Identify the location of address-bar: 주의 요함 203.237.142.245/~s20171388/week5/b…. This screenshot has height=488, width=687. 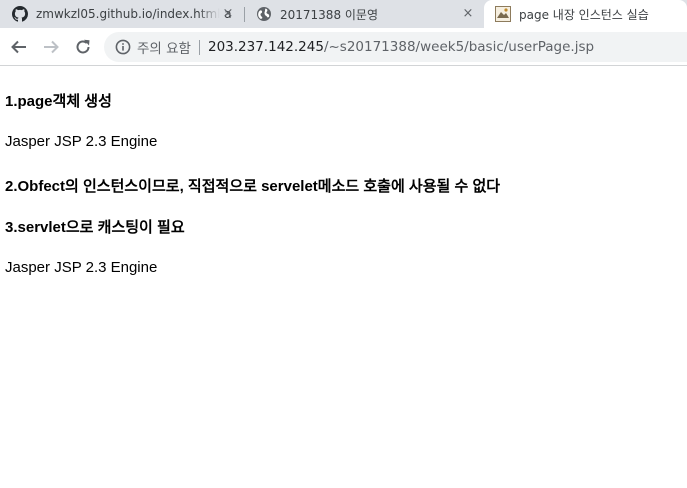
(395, 47).